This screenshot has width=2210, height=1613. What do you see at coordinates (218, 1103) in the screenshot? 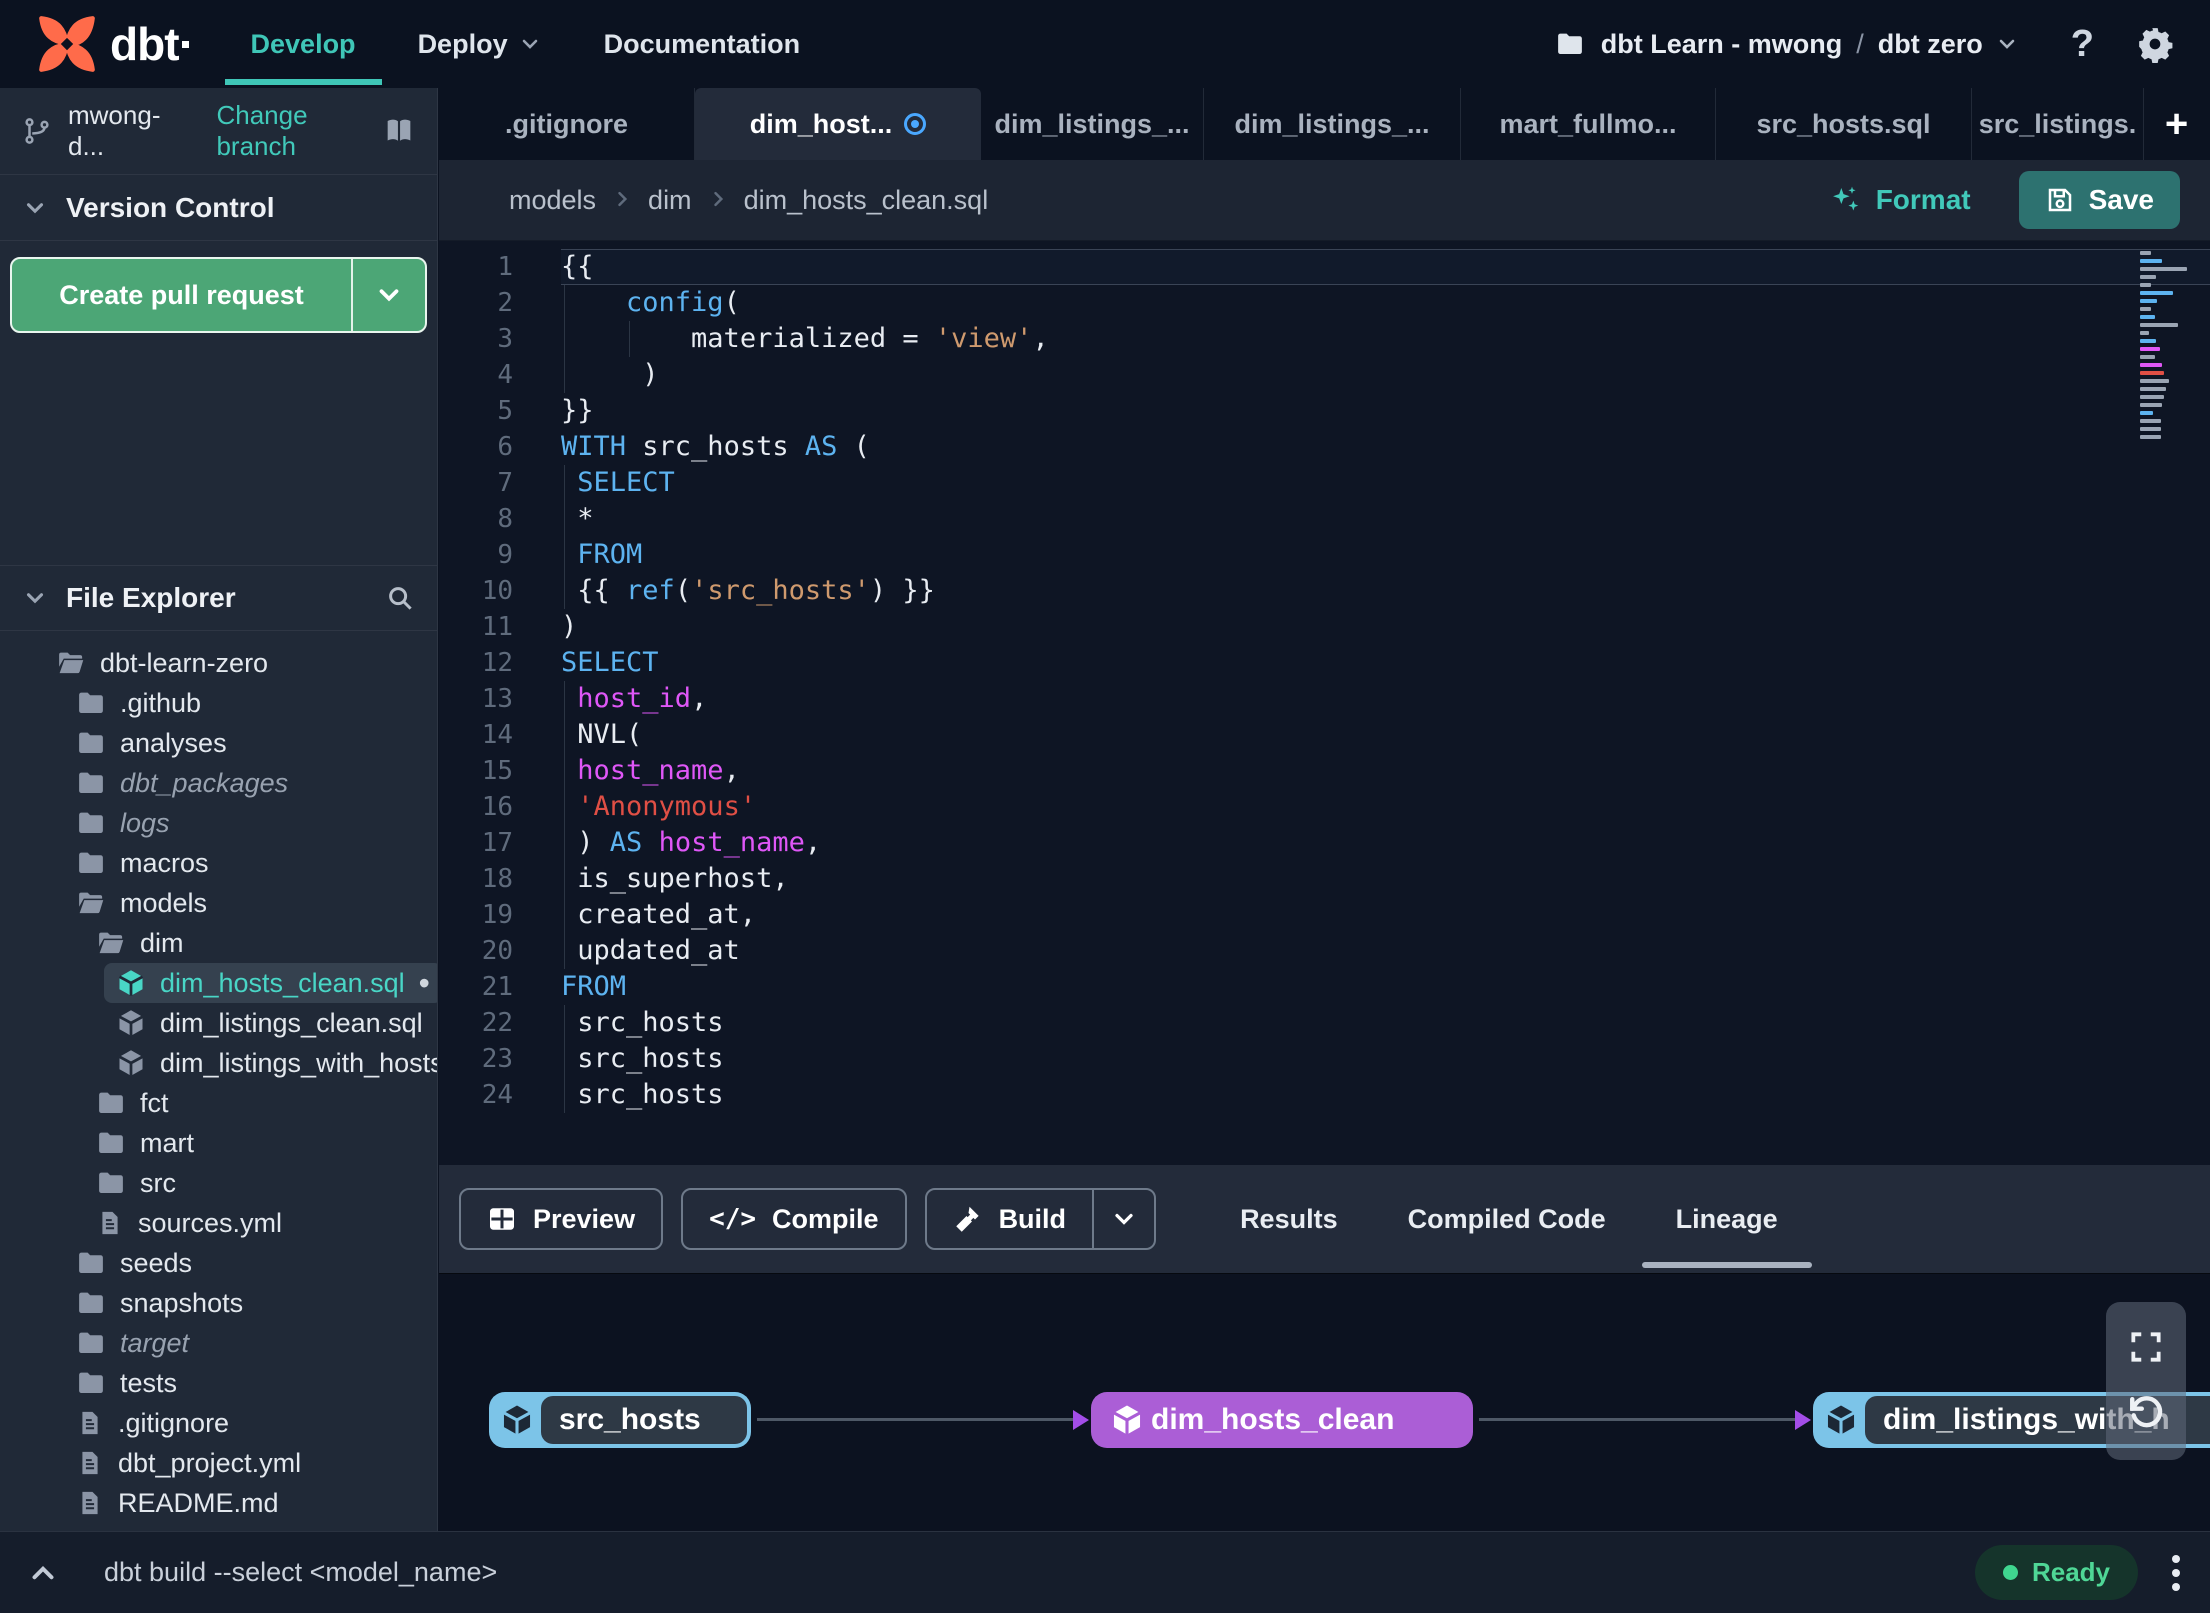
I see `file-tree-item: fct` at bounding box center [218, 1103].